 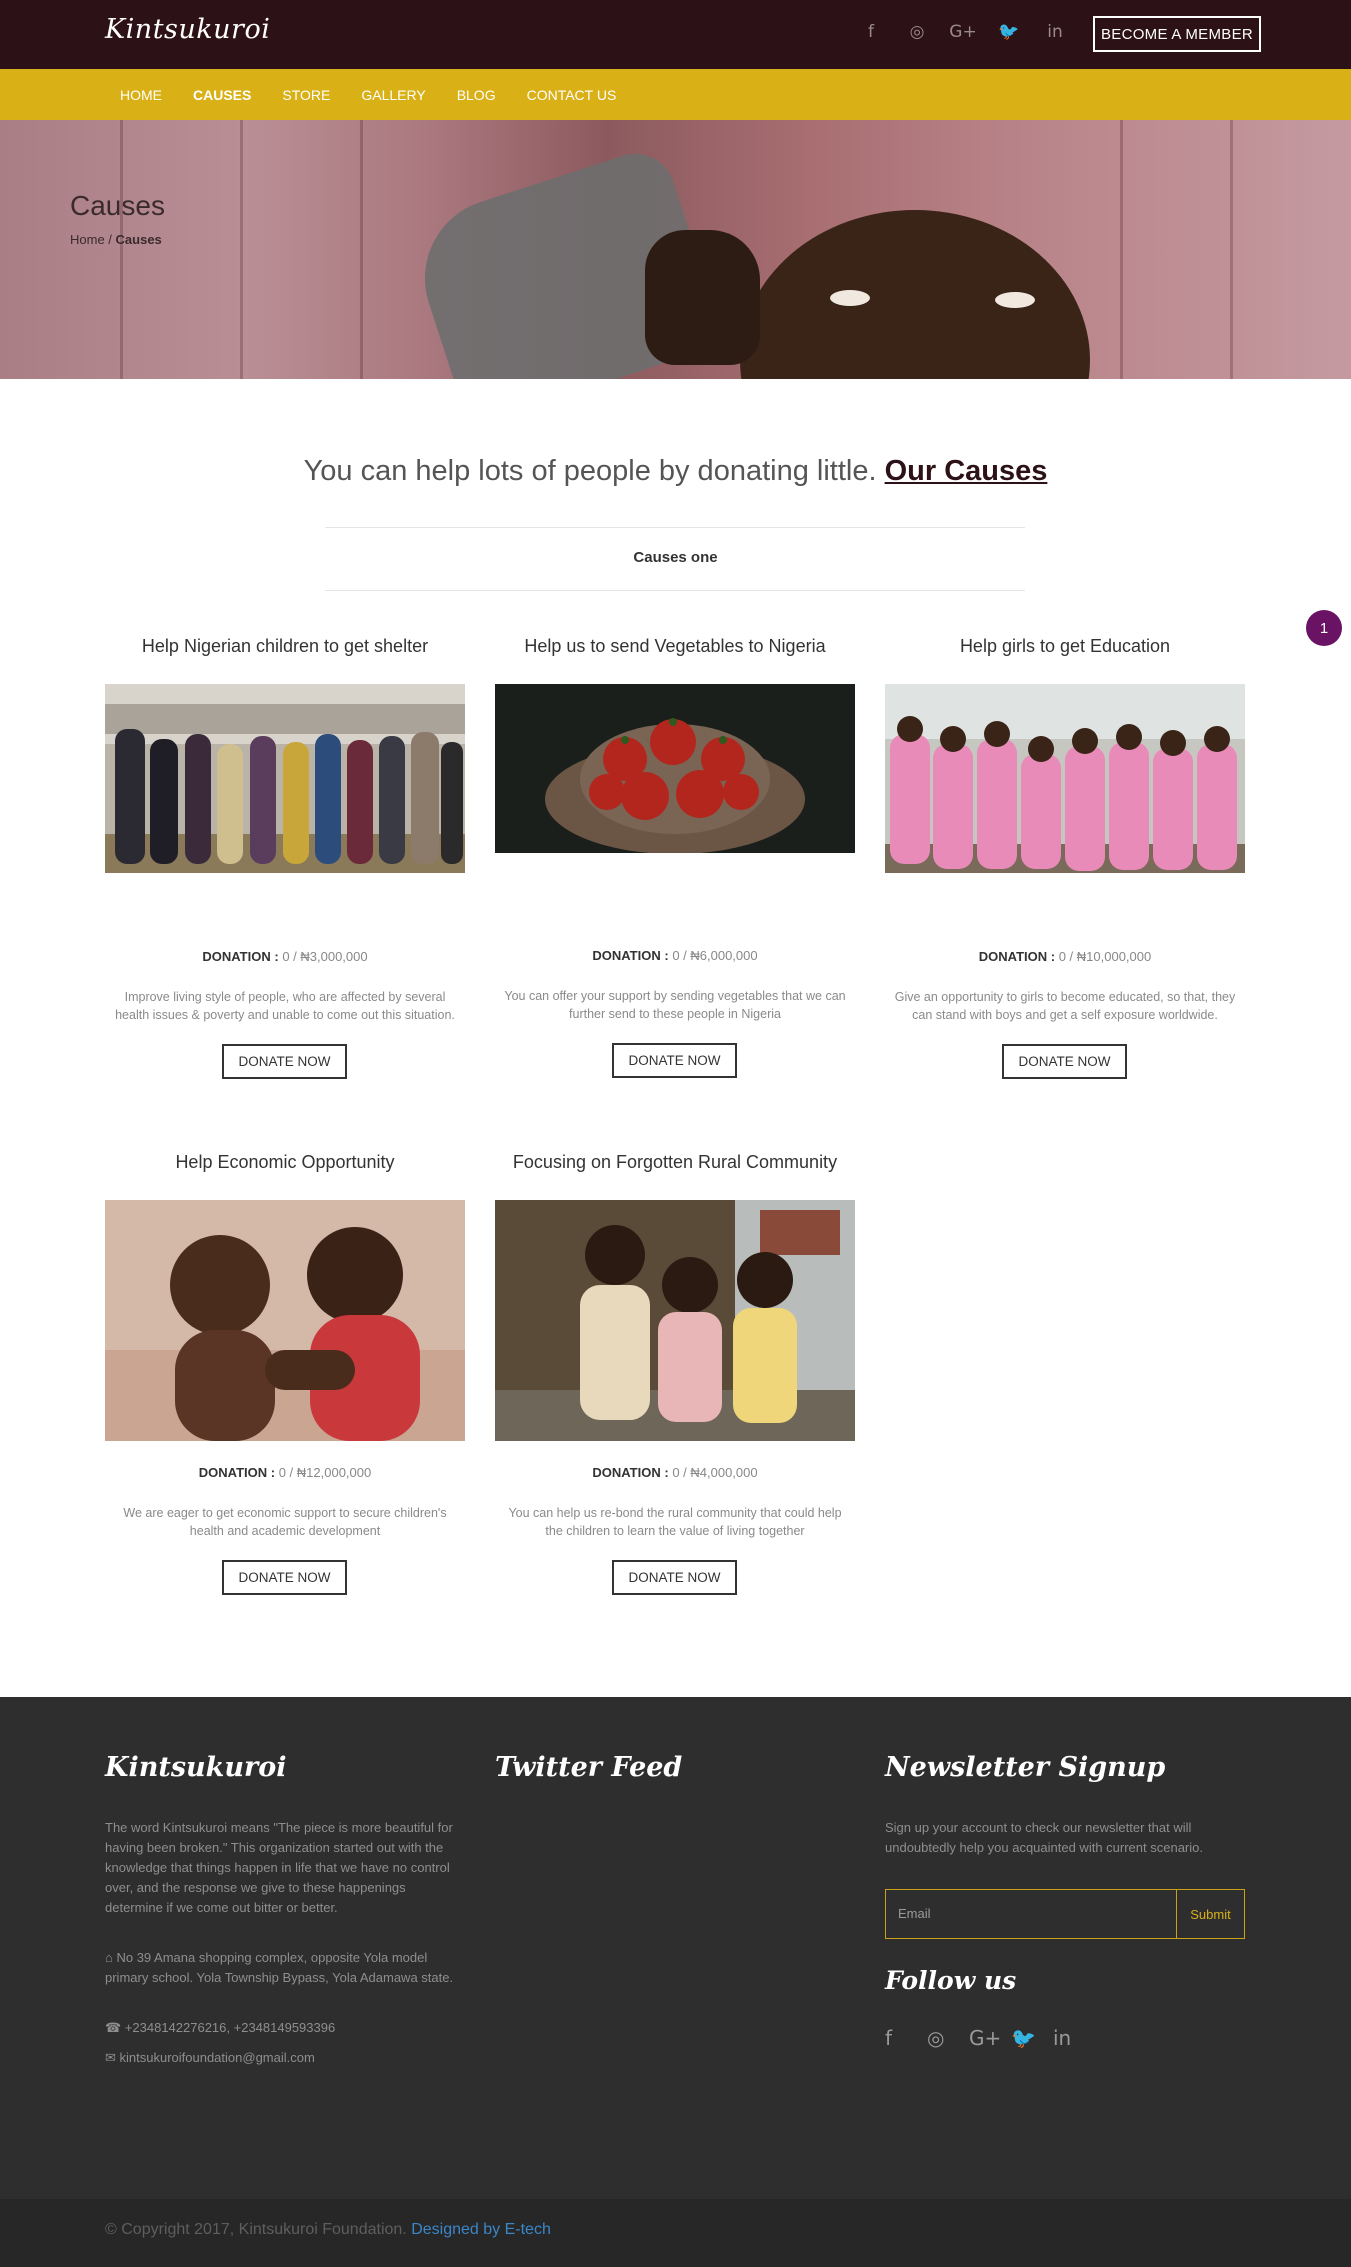 I want to click on footer-email: ✉ kintsukuroifoundation@gmail.com, so click(x=285, y=2058).